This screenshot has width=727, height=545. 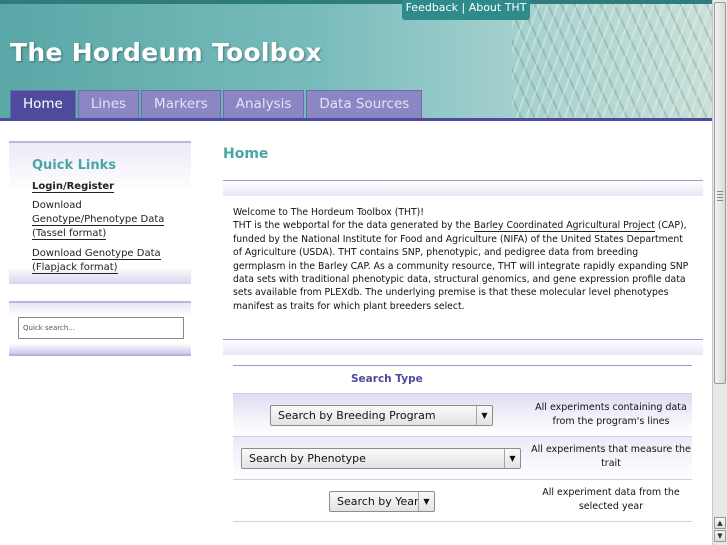 What do you see at coordinates (74, 165) in the screenshot?
I see `quick-links-title: Quick Links` at bounding box center [74, 165].